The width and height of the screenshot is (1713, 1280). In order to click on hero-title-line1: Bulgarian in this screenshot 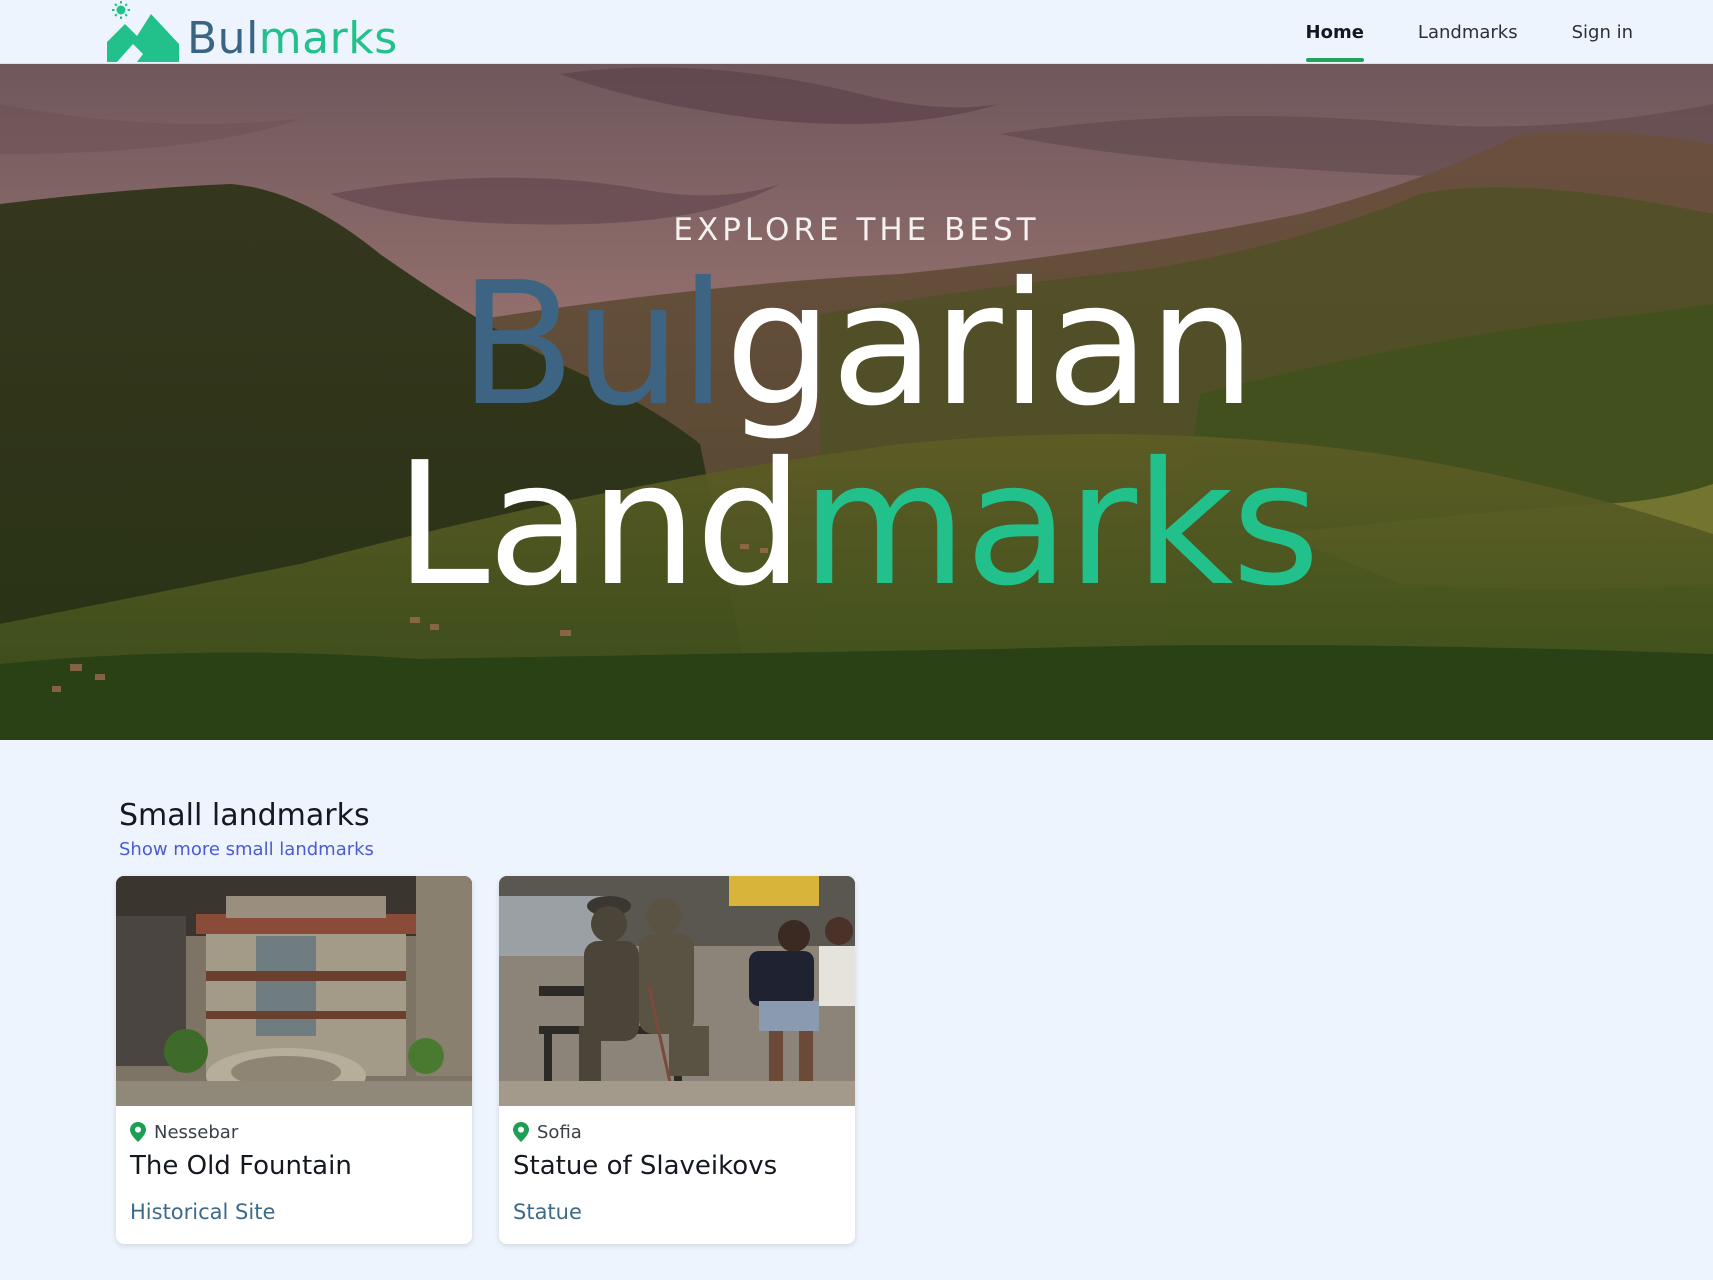, I will do `click(856, 345)`.